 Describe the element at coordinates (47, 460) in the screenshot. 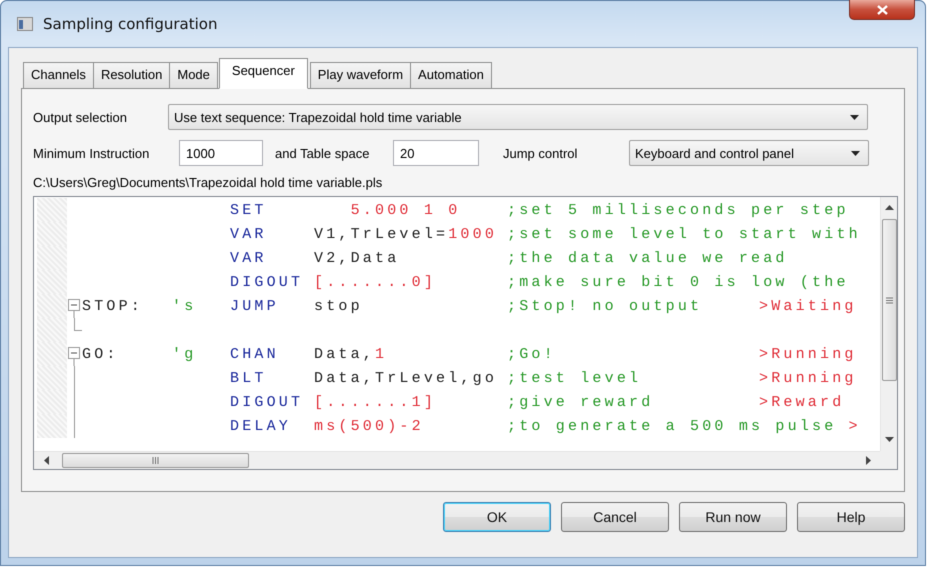

I see `scroll-left-icon` at that location.